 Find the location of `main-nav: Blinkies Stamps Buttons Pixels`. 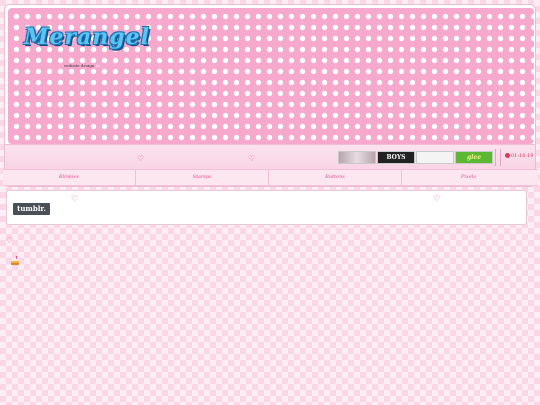

main-nav: Blinkies Stamps Buttons Pixels is located at coordinates (270, 177).